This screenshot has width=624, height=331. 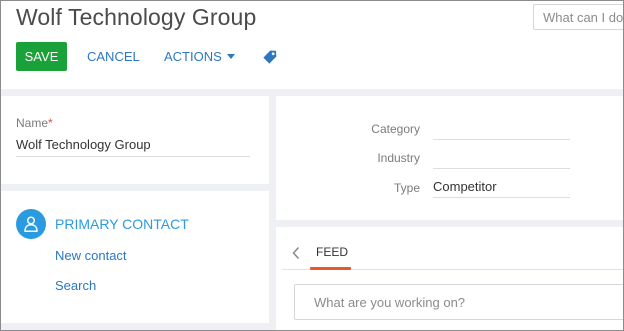 What do you see at coordinates (501, 168) in the screenshot?
I see `industry-field-underline` at bounding box center [501, 168].